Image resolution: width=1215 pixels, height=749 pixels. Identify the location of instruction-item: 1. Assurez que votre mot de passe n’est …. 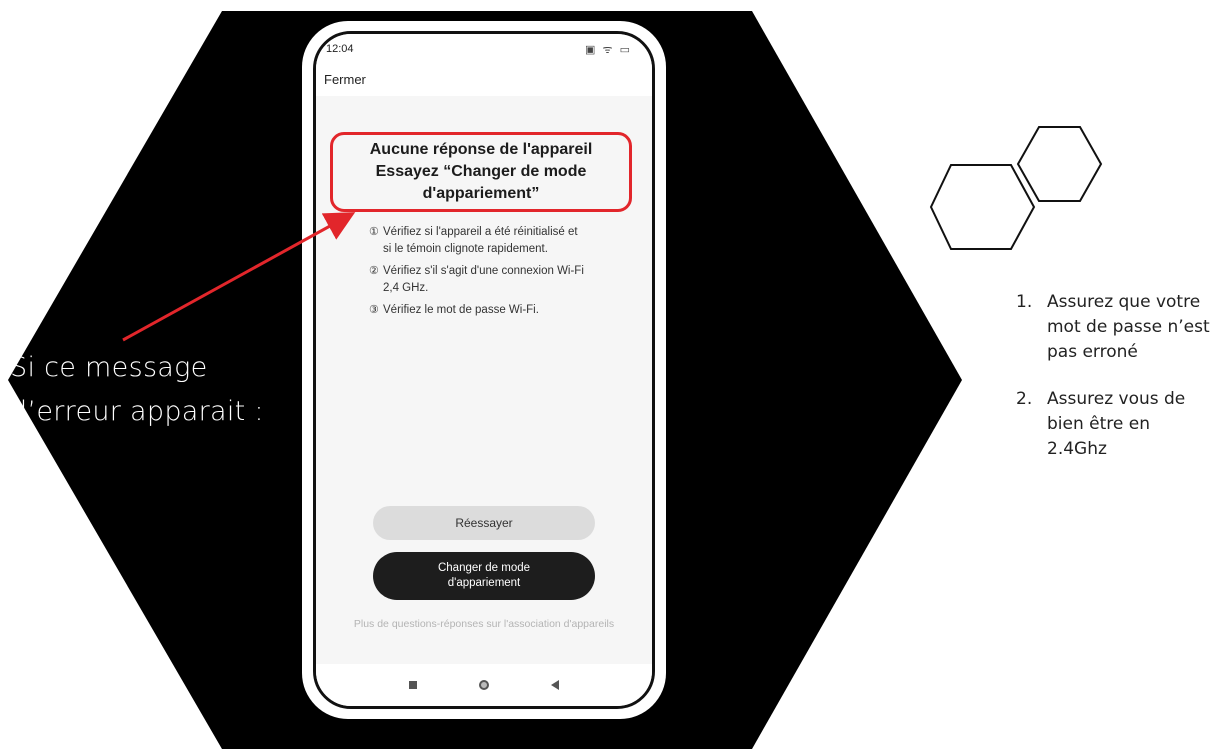
(1114, 327).